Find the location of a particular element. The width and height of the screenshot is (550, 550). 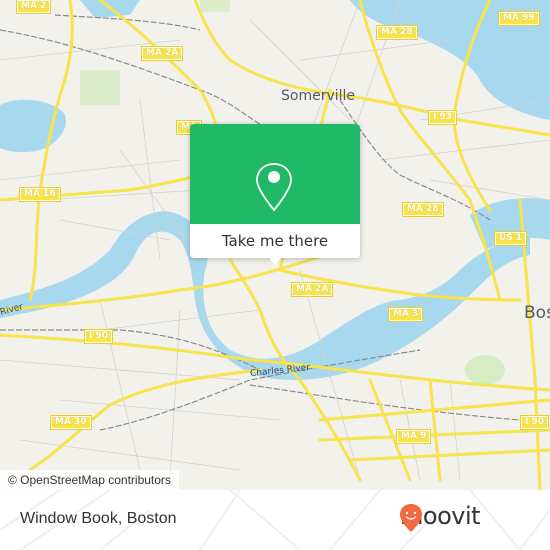

place-label-boston: Bos is located at coordinates (537, 313).